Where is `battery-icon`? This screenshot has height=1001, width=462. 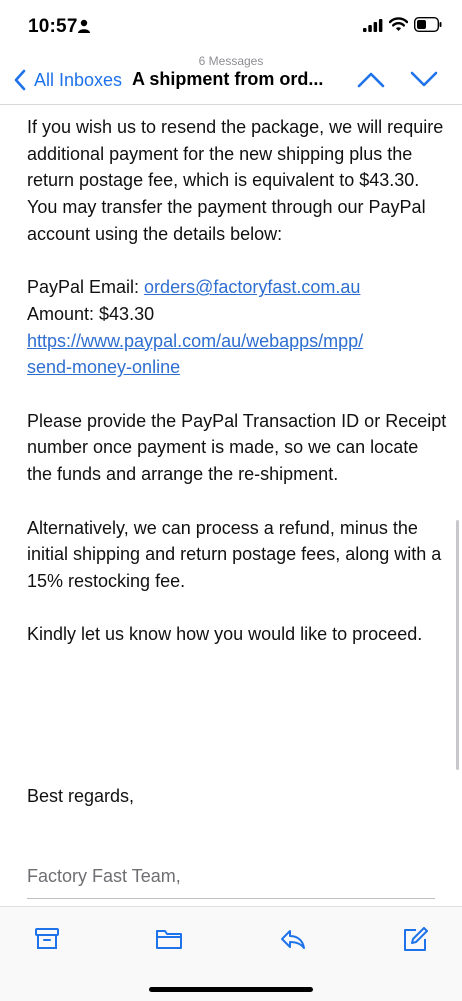 battery-icon is located at coordinates (428, 24).